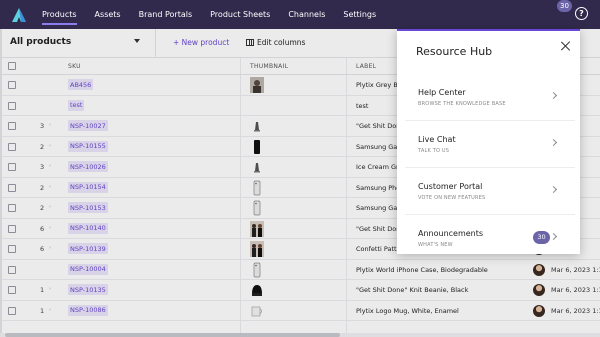 The height and width of the screenshot is (337, 600). What do you see at coordinates (437, 139) in the screenshot?
I see `hub-item-name: Live Chat` at bounding box center [437, 139].